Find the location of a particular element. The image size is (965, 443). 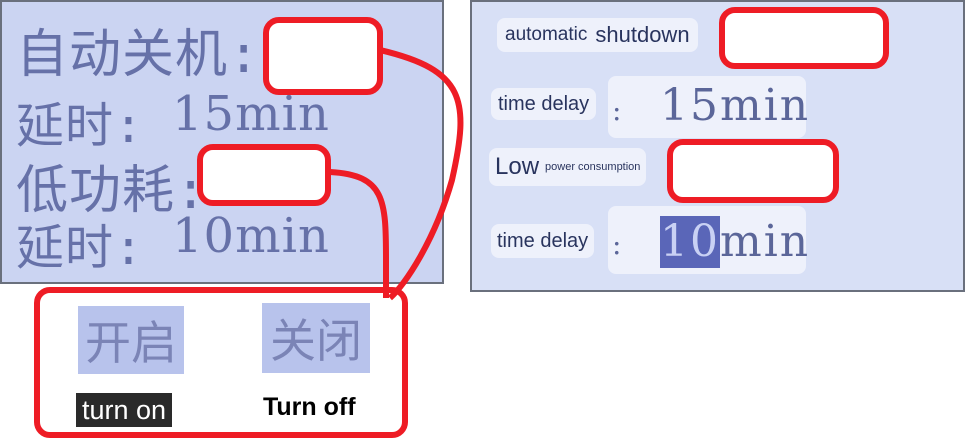

low-power-value-box-en is located at coordinates (753, 171).